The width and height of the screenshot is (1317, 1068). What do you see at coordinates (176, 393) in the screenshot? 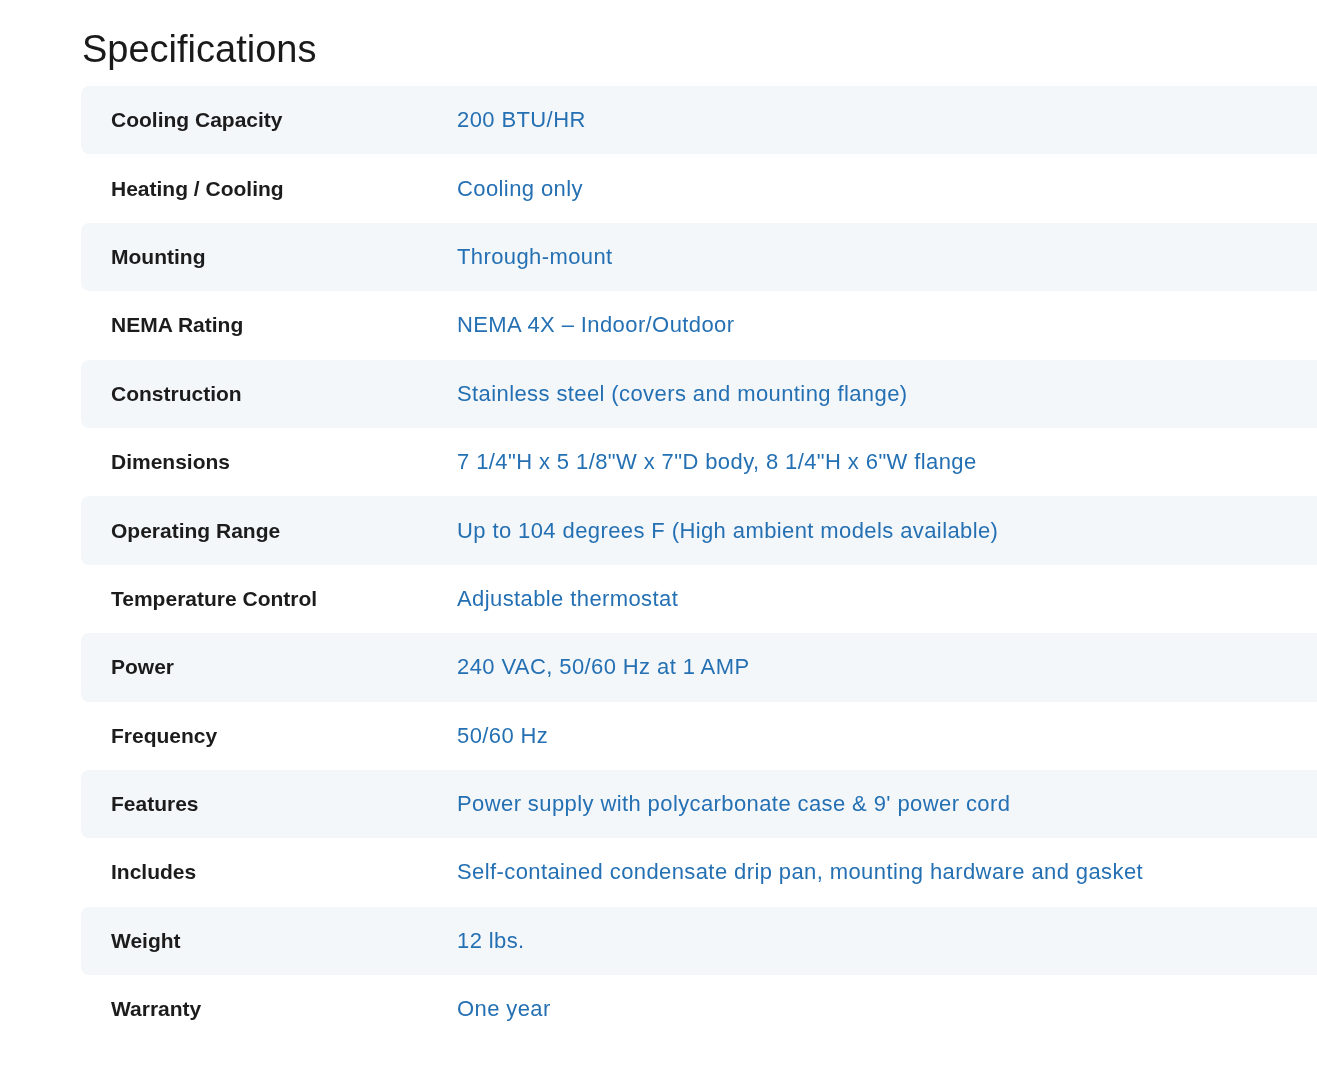
I see `spec-label: Construction` at bounding box center [176, 393].